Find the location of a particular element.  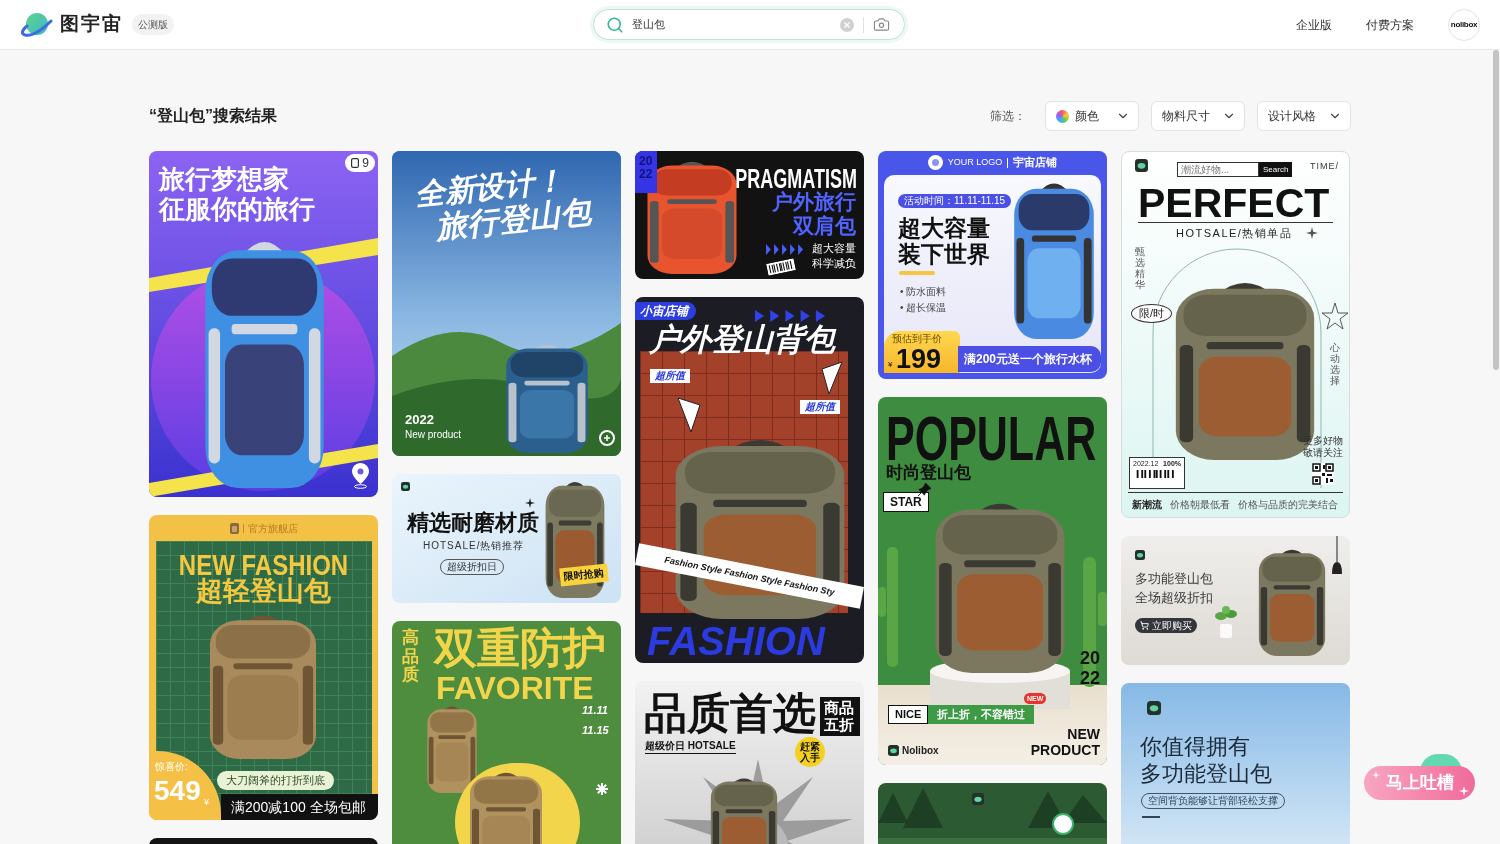

poster-subtitle: 双肩包 is located at coordinates (824, 225).